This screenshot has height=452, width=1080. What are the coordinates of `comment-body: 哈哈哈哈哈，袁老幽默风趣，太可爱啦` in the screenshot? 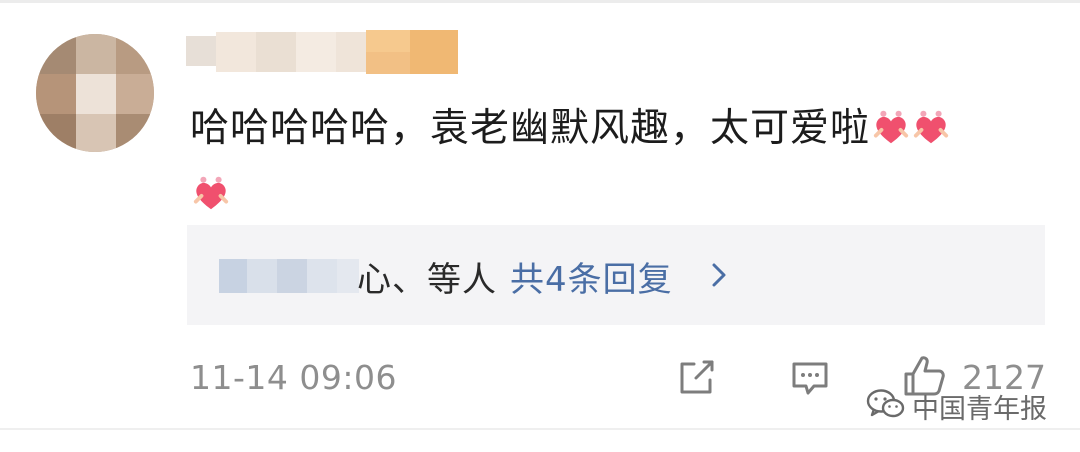 It's located at (530, 128).